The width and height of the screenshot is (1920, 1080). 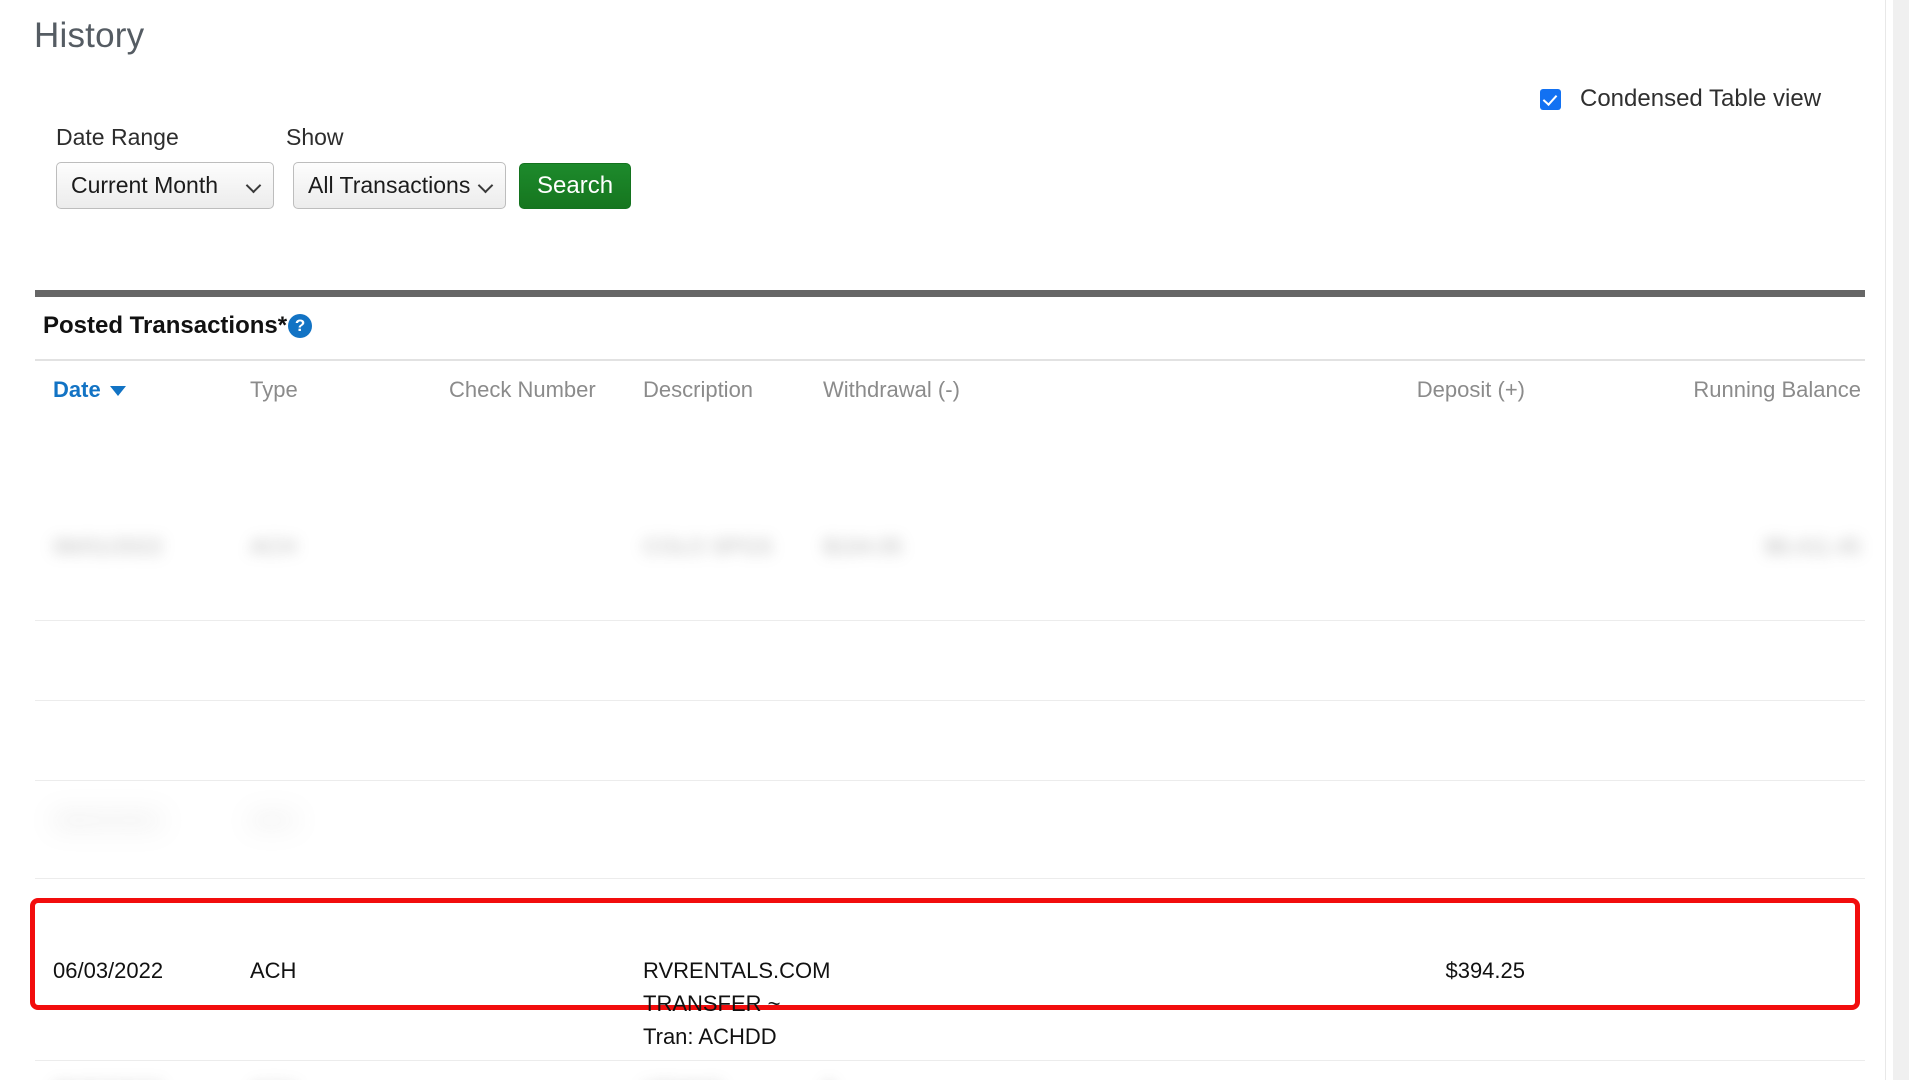 I want to click on filter-controls-row: Current Month All Transactions Search, so click(x=344, y=185).